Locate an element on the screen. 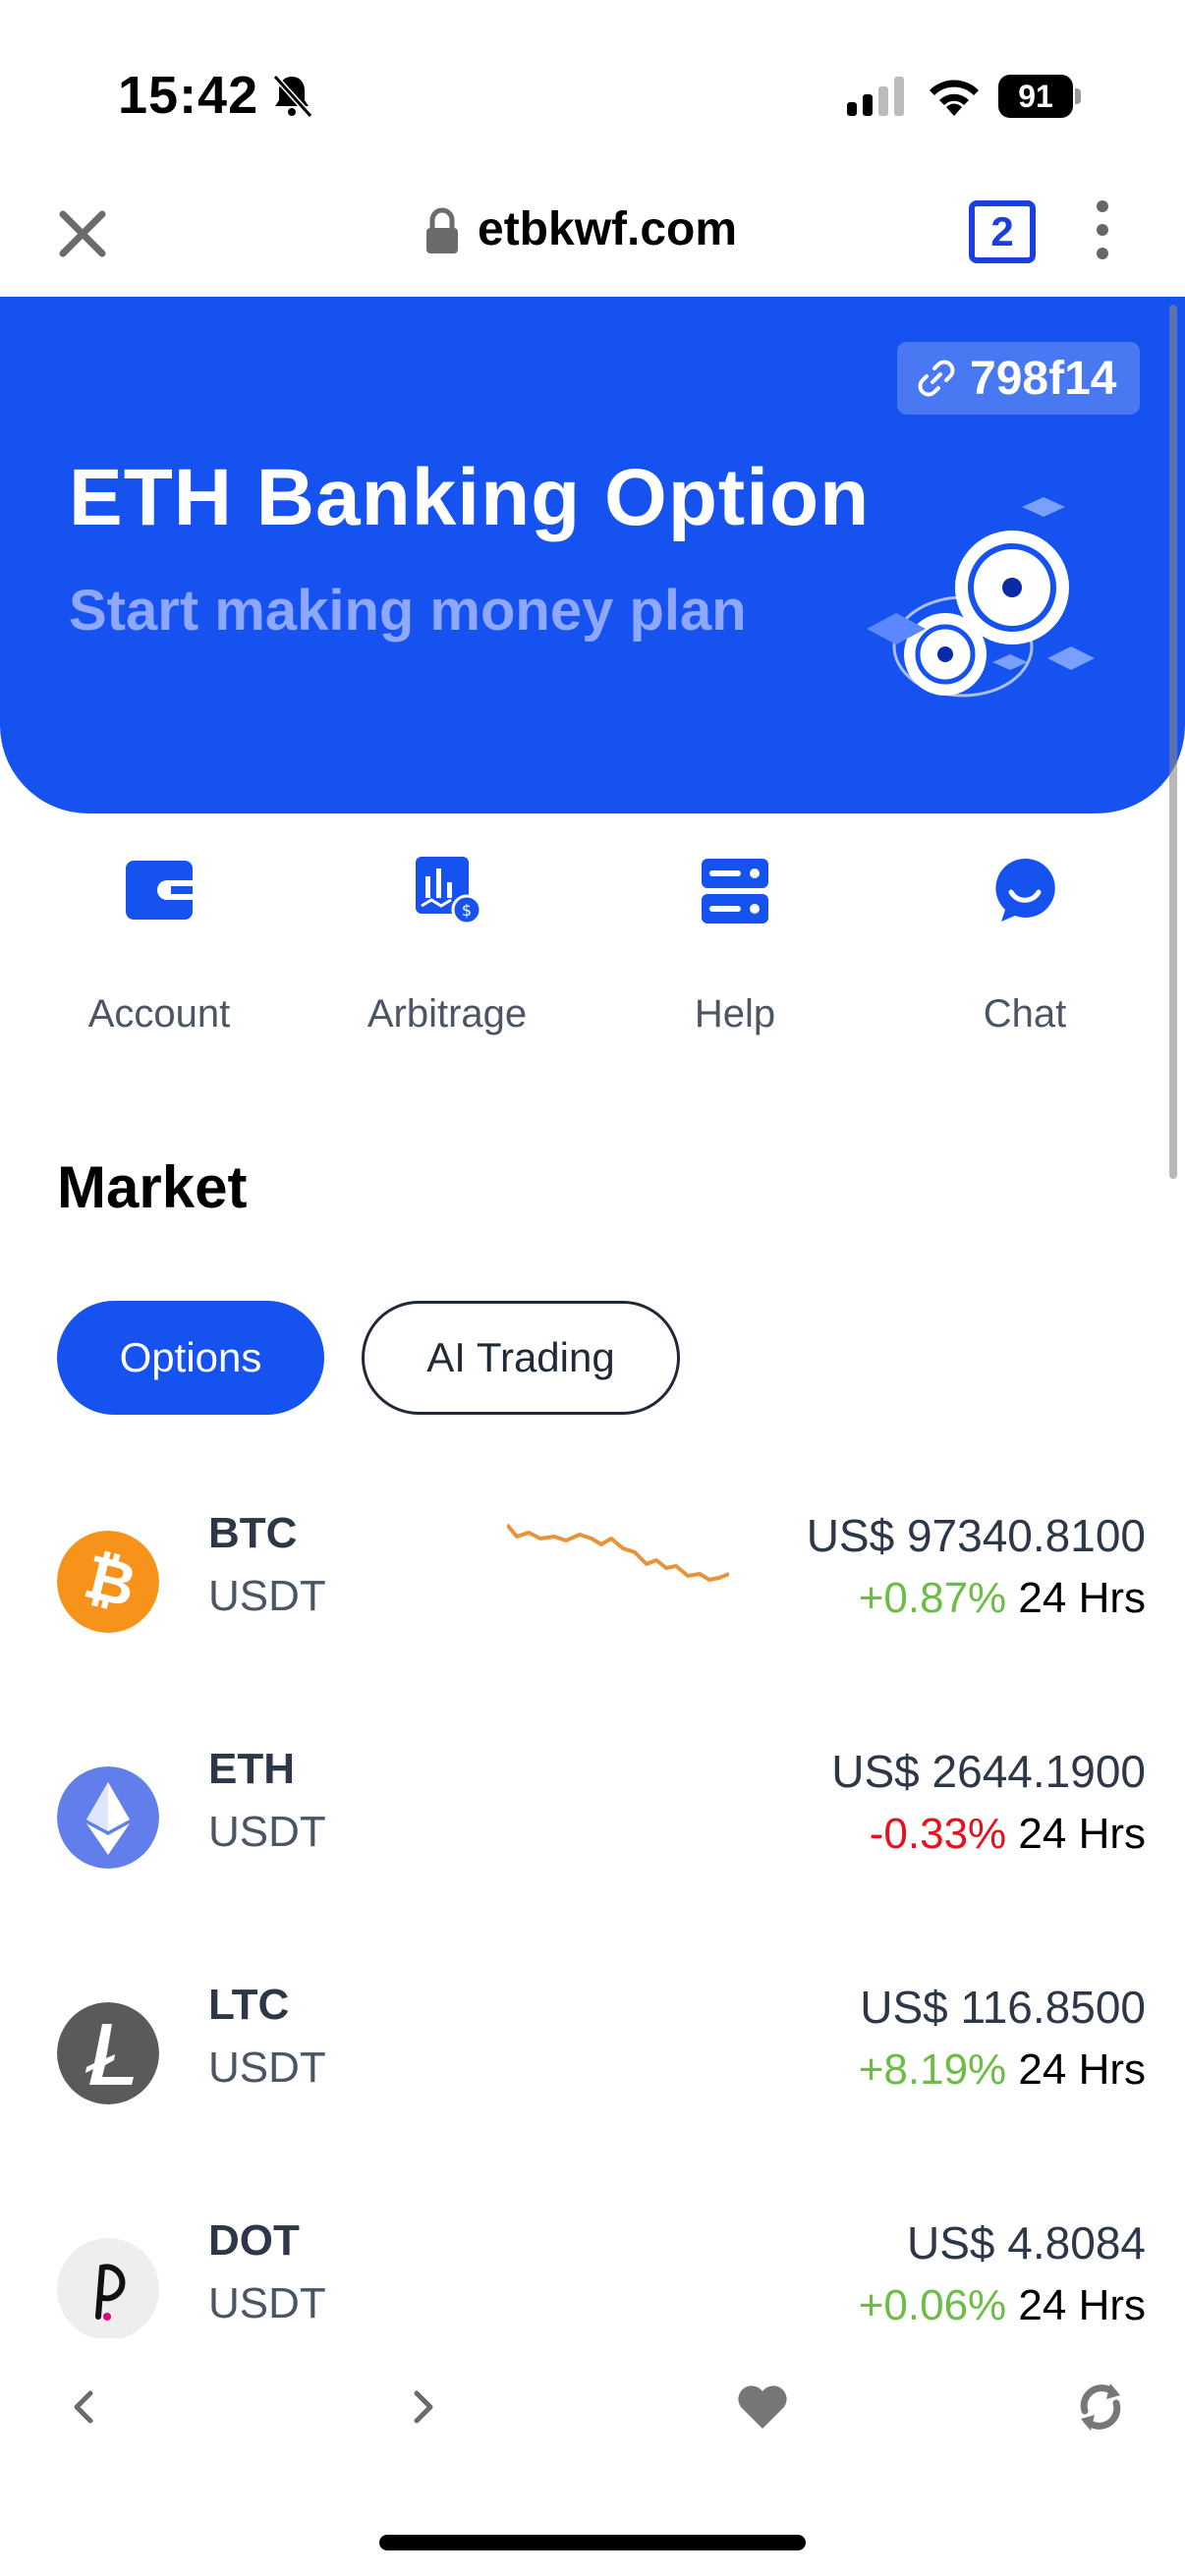 The width and height of the screenshot is (1185, 2576). market-title: Market is located at coordinates (152, 1187).